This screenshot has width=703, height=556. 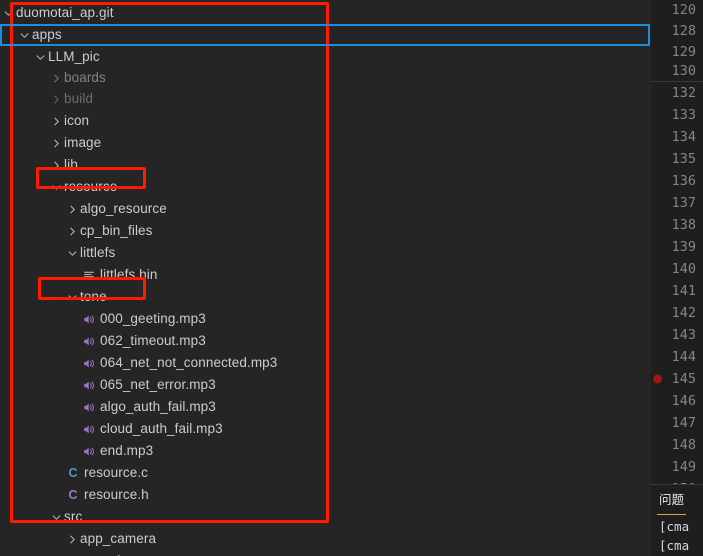 What do you see at coordinates (91, 186) in the screenshot?
I see `tree-row-label: resource` at bounding box center [91, 186].